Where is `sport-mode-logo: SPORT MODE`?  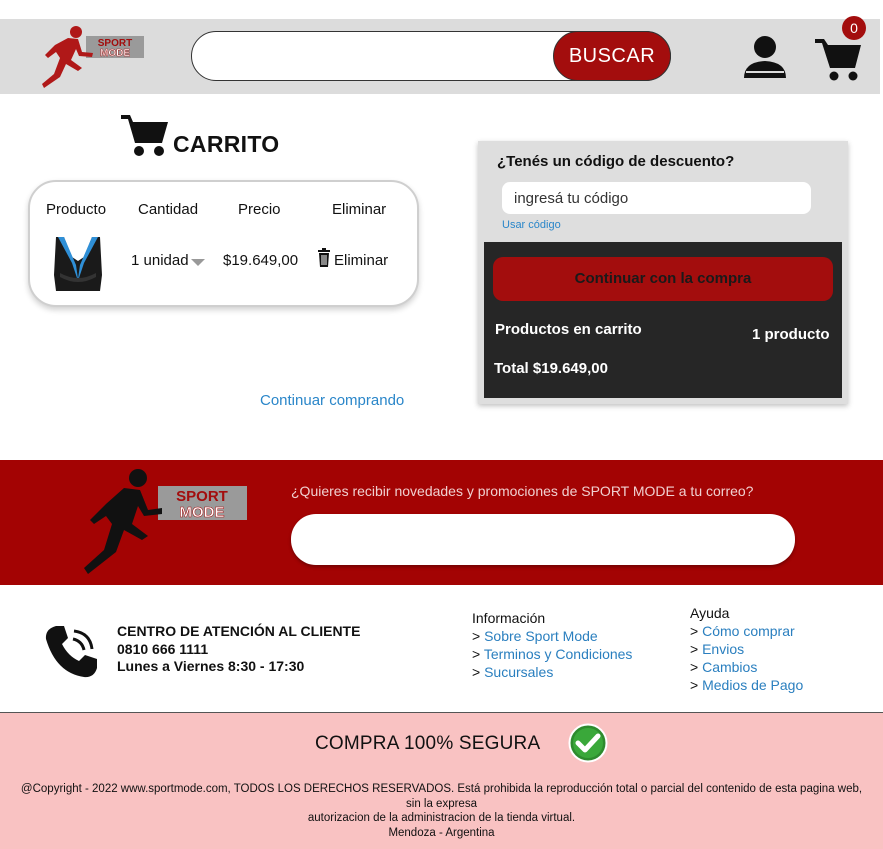 sport-mode-logo: SPORT MODE is located at coordinates (93, 57).